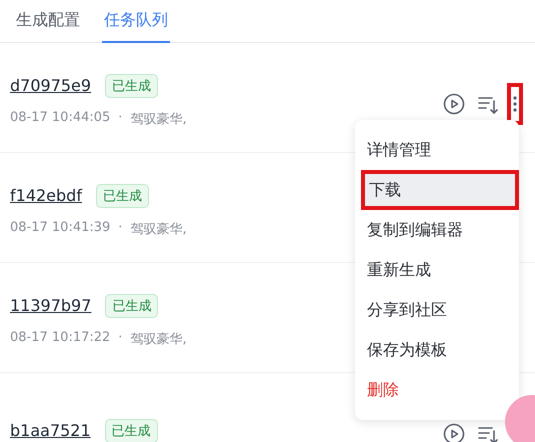 This screenshot has width=535, height=442. What do you see at coordinates (437, 150) in the screenshot?
I see `menu-item: 详情管理` at bounding box center [437, 150].